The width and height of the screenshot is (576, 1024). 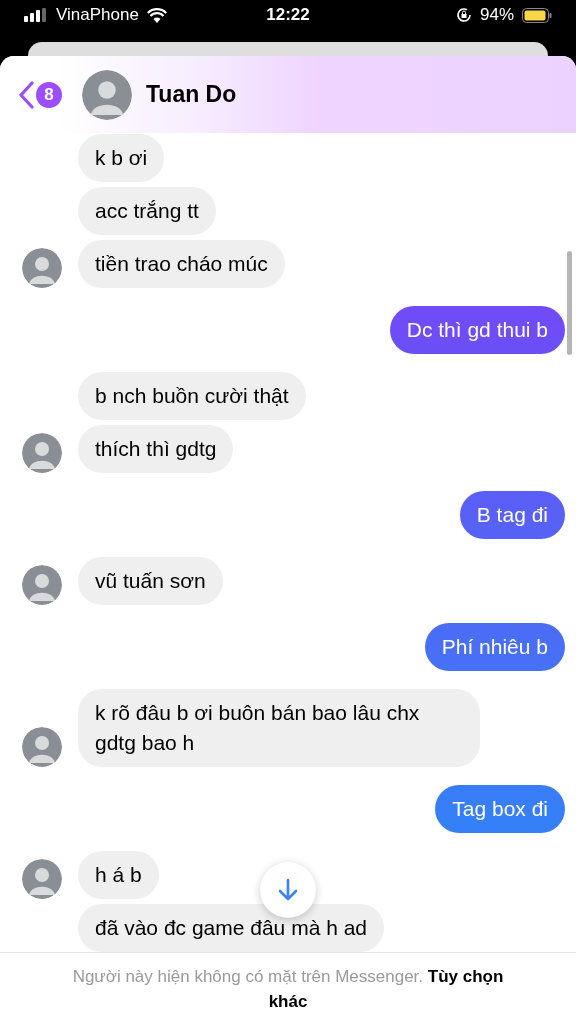 I want to click on rotation-lock-icon, so click(x=463, y=15).